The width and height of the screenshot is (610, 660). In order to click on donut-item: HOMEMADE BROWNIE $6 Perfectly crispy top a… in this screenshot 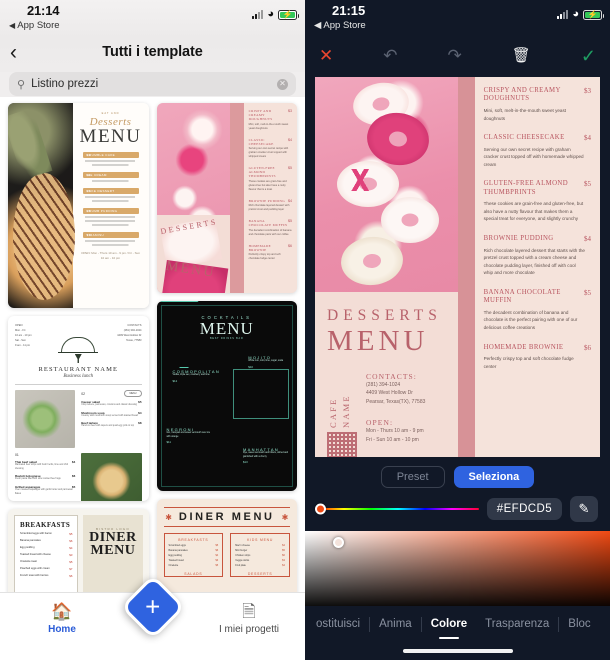, I will do `click(270, 252)`.